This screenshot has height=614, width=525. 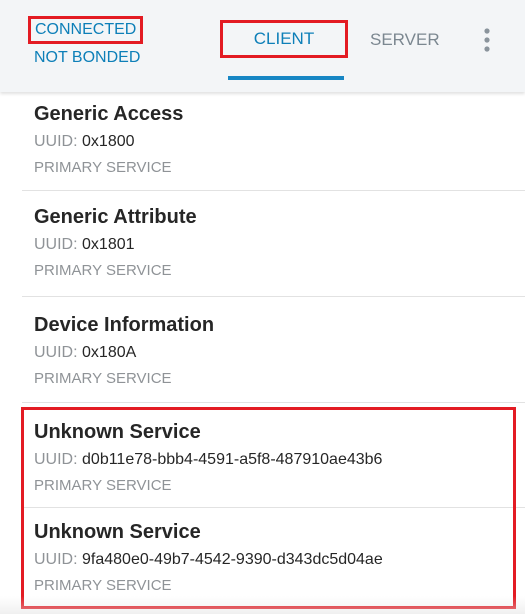 What do you see at coordinates (405, 40) in the screenshot?
I see `tab-server: SERVER` at bounding box center [405, 40].